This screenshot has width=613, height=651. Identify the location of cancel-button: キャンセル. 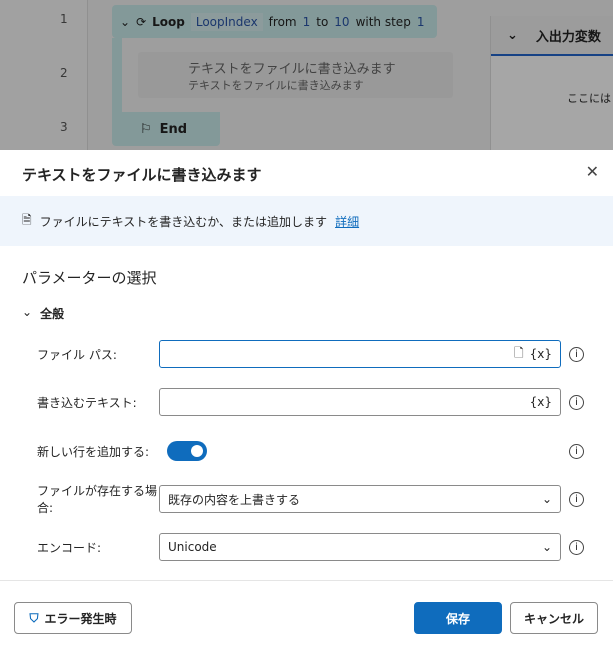
(554, 618).